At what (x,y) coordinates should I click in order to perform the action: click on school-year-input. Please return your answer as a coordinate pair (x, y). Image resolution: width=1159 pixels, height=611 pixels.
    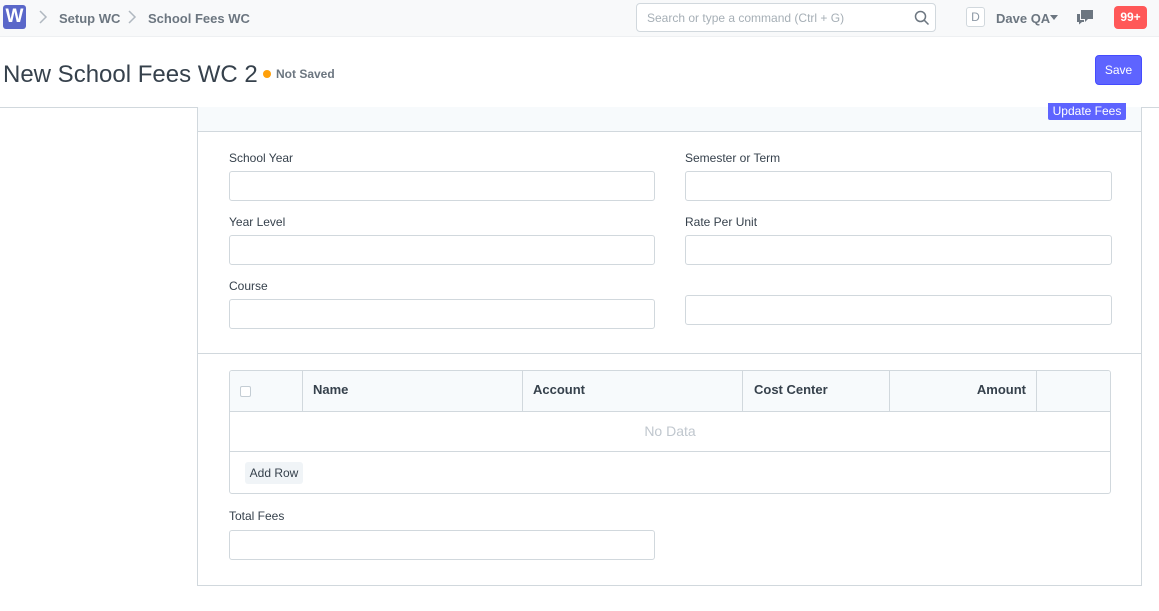
    Looking at the image, I should click on (442, 186).